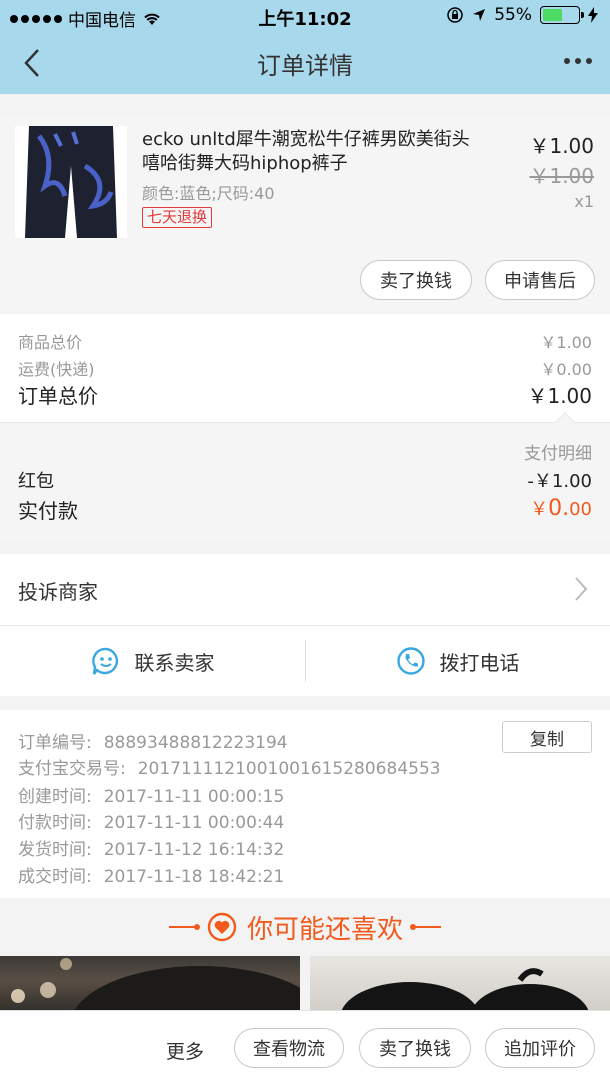 This screenshot has width=610, height=1084. I want to click on summary-row-shipping: 运费(快递) ￥0.00, so click(305, 368).